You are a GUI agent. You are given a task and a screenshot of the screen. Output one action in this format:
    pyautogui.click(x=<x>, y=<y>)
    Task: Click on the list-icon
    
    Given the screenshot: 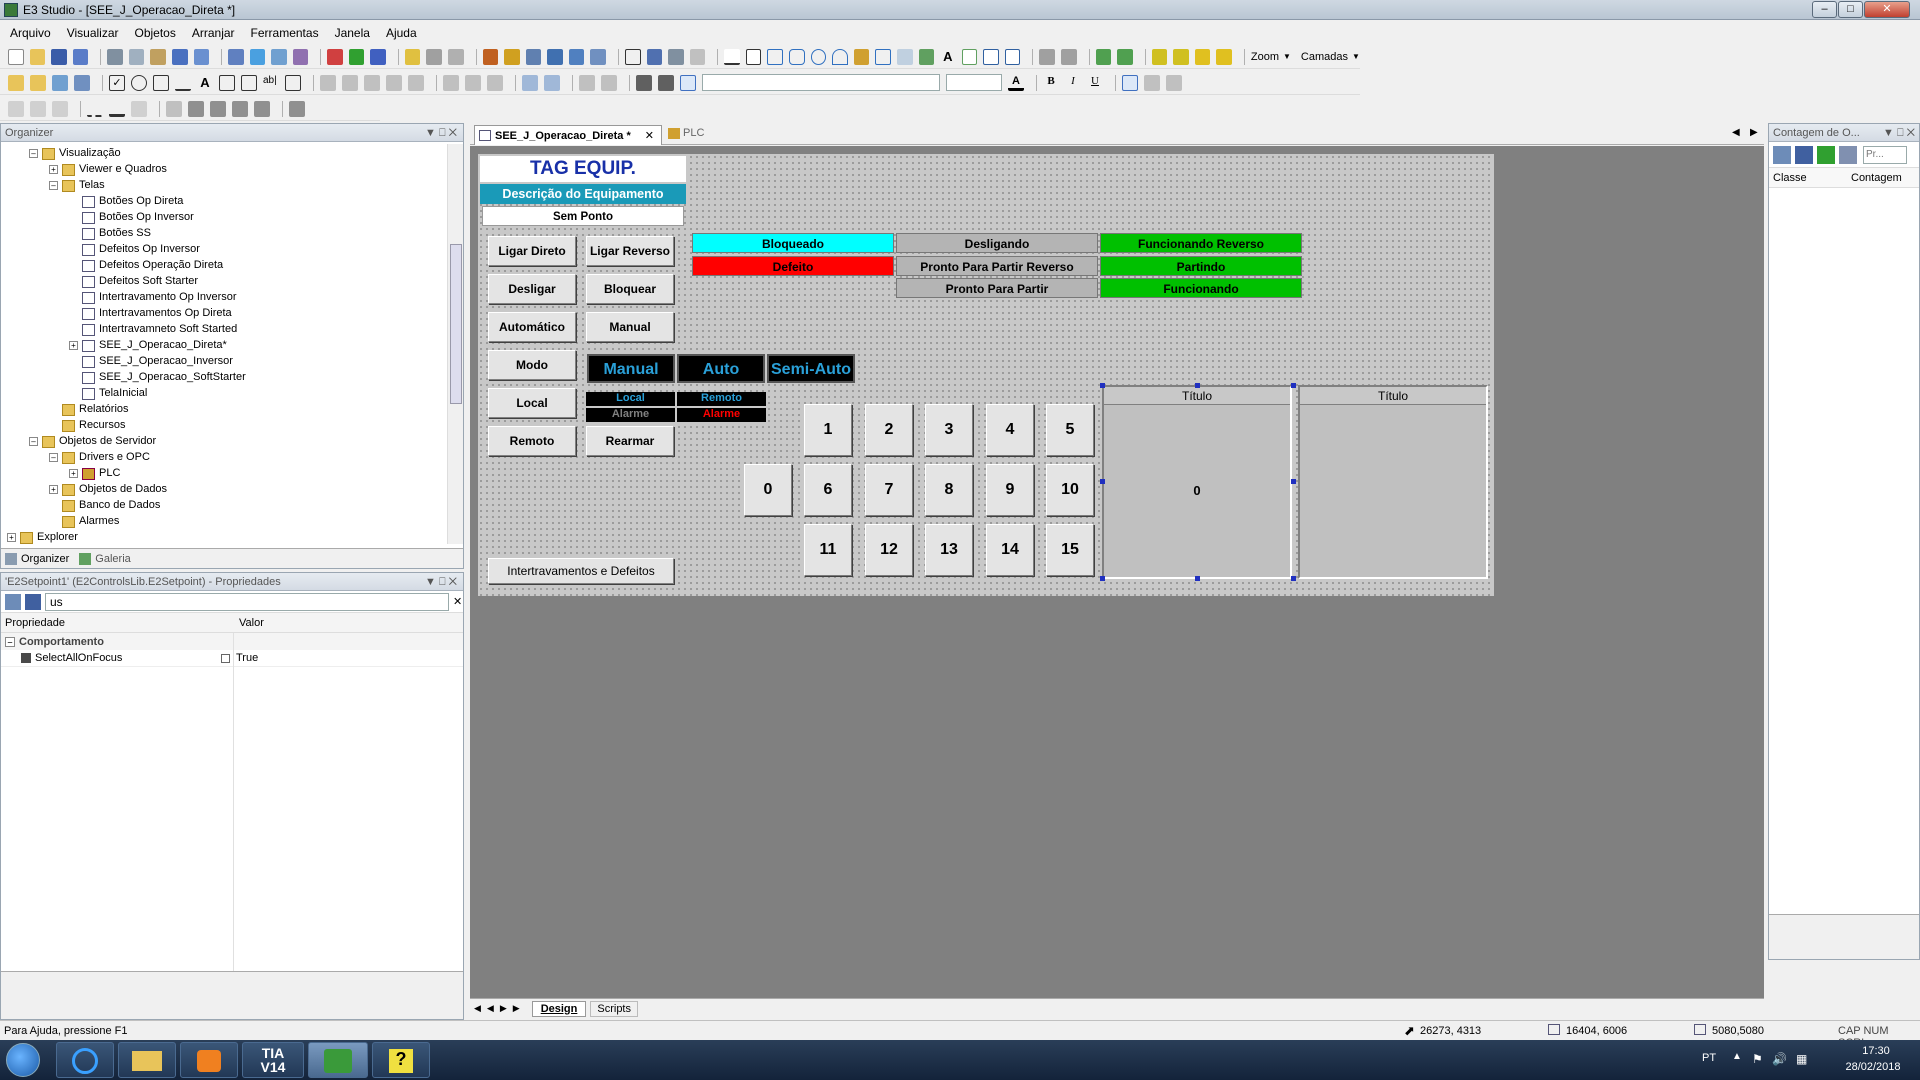 What is the action you would take?
    pyautogui.click(x=1012, y=56)
    